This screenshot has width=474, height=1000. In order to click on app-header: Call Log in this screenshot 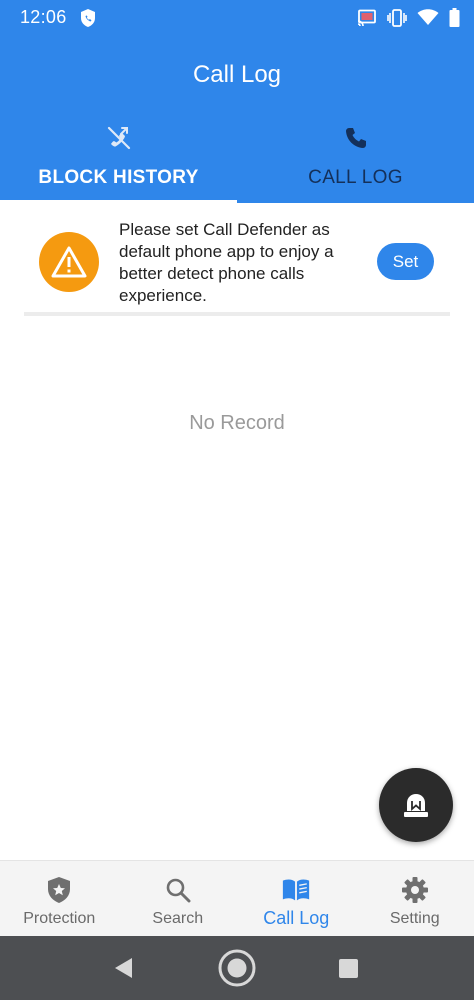, I will do `click(237, 75)`.